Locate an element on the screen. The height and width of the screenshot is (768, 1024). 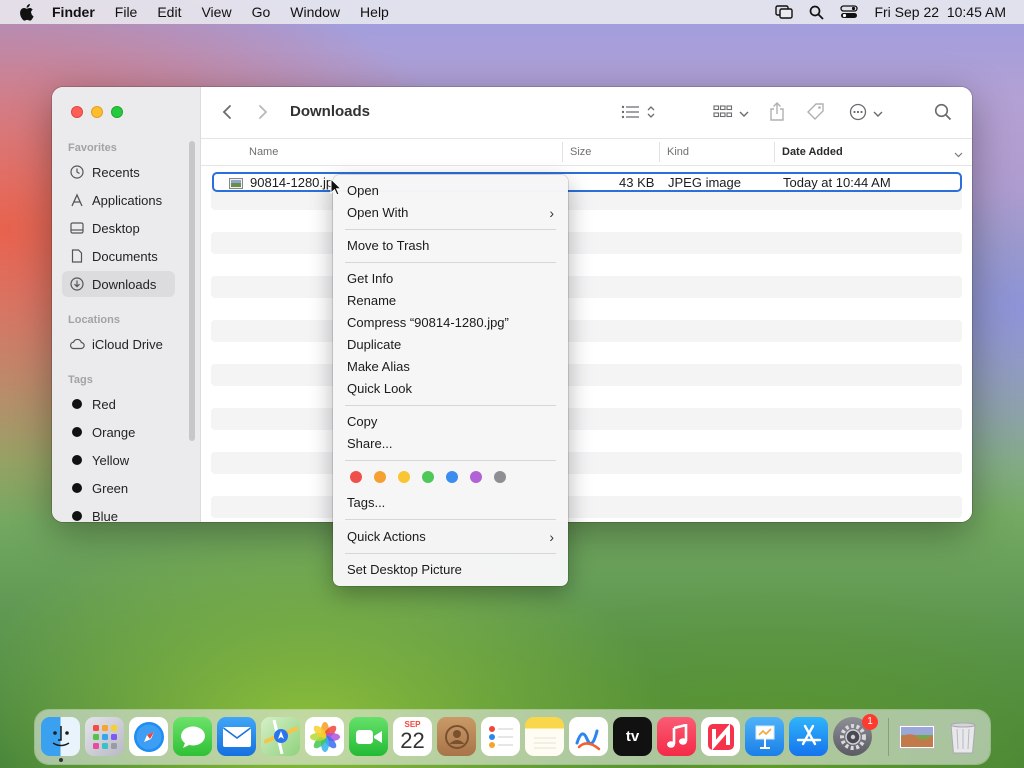
sidebar-tag-blue: Blue is located at coordinates (118, 512).